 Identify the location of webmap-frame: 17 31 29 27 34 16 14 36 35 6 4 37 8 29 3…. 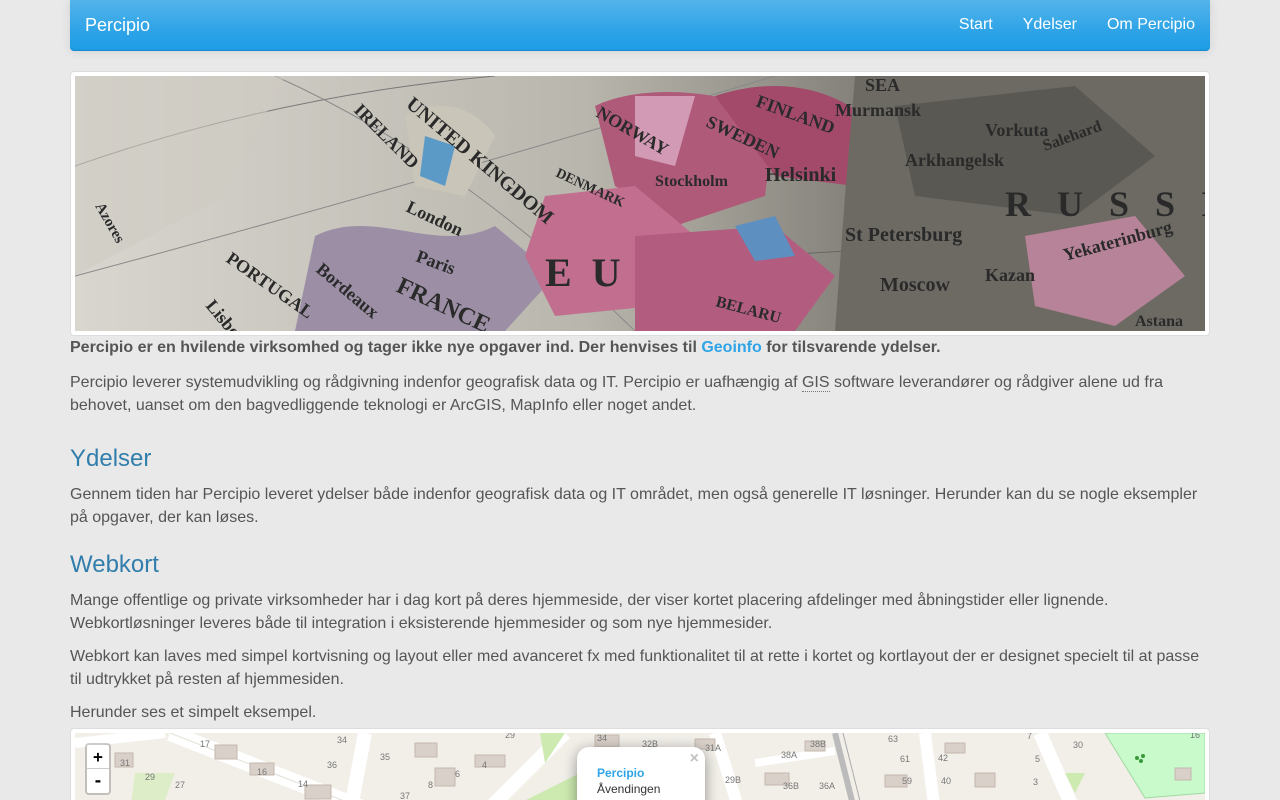
(640, 764).